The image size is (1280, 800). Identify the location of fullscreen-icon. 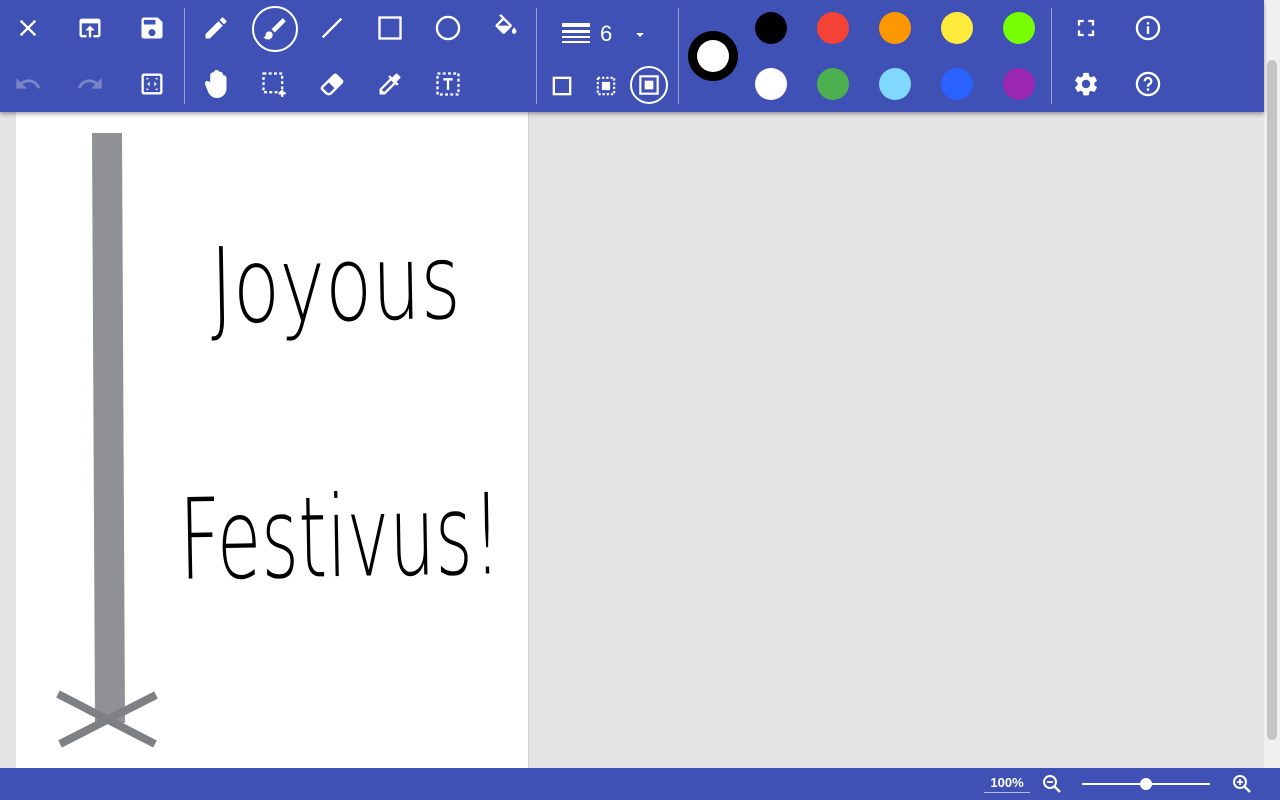
(1086, 28).